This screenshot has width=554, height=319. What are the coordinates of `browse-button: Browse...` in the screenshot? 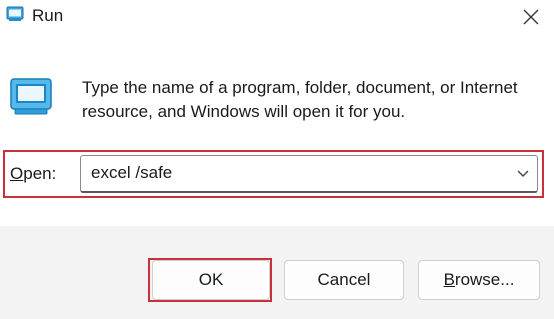 It's located at (479, 280).